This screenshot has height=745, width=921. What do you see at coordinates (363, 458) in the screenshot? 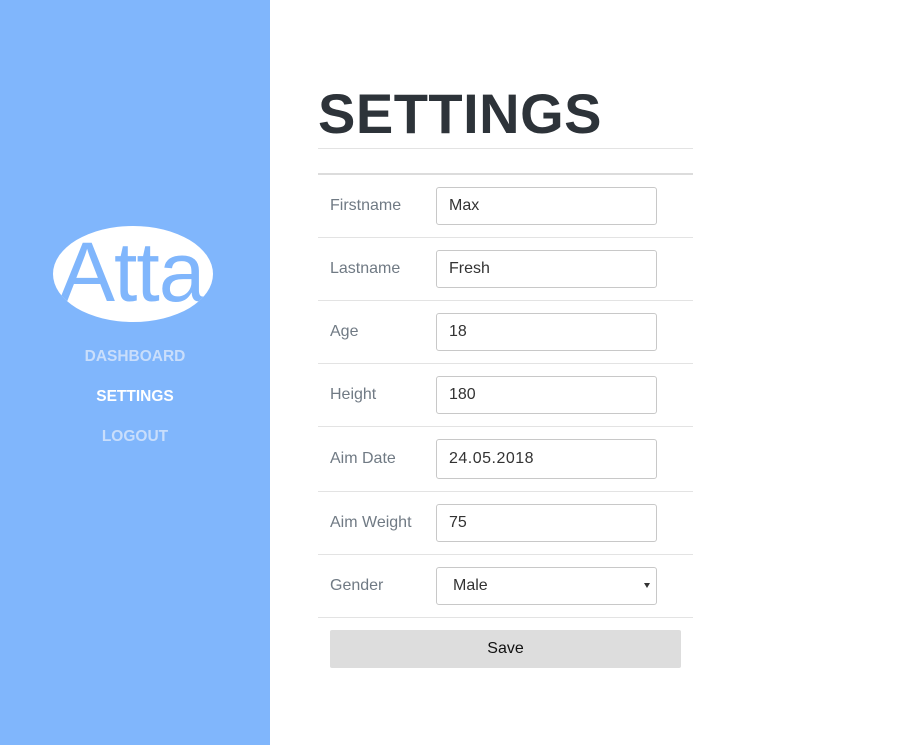
I see `aim-date-label: Aim Date` at bounding box center [363, 458].